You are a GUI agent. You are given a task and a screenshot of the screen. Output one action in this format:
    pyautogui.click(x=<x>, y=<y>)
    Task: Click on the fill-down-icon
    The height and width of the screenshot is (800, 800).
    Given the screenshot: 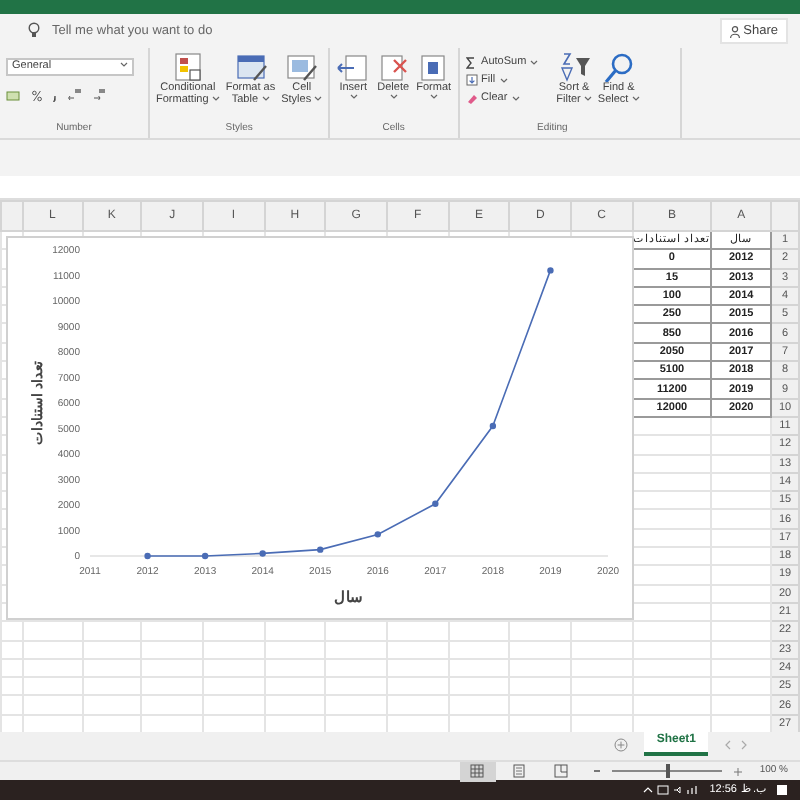 What is the action you would take?
    pyautogui.click(x=471, y=81)
    